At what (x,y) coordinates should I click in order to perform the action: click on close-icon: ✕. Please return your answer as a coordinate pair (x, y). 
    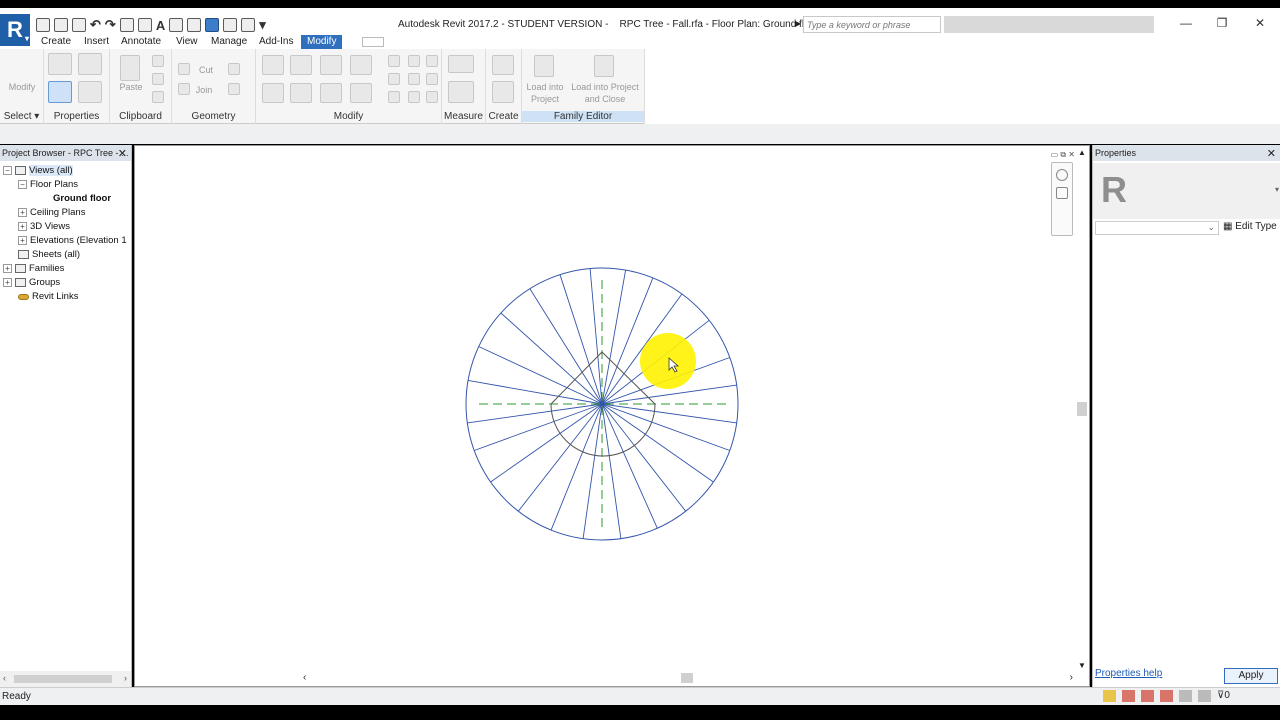
    Looking at the image, I should click on (1260, 23).